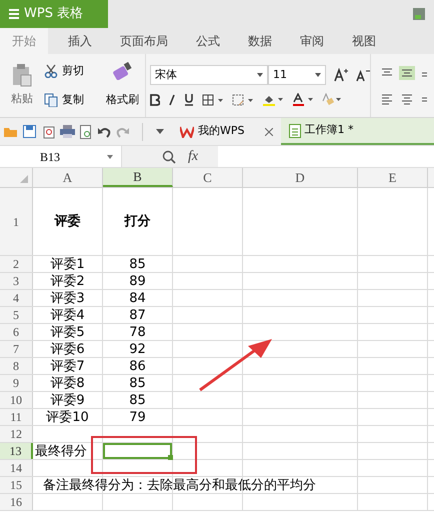 This screenshot has width=434, height=517. What do you see at coordinates (122, 100) in the screenshot?
I see `format-painter-button: 格式刷` at bounding box center [122, 100].